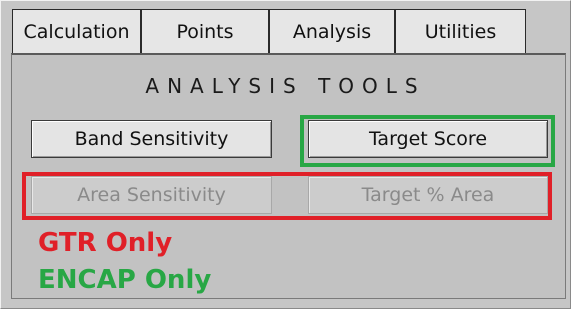 The image size is (571, 309). I want to click on tab-utilities: Utilities, so click(460, 31).